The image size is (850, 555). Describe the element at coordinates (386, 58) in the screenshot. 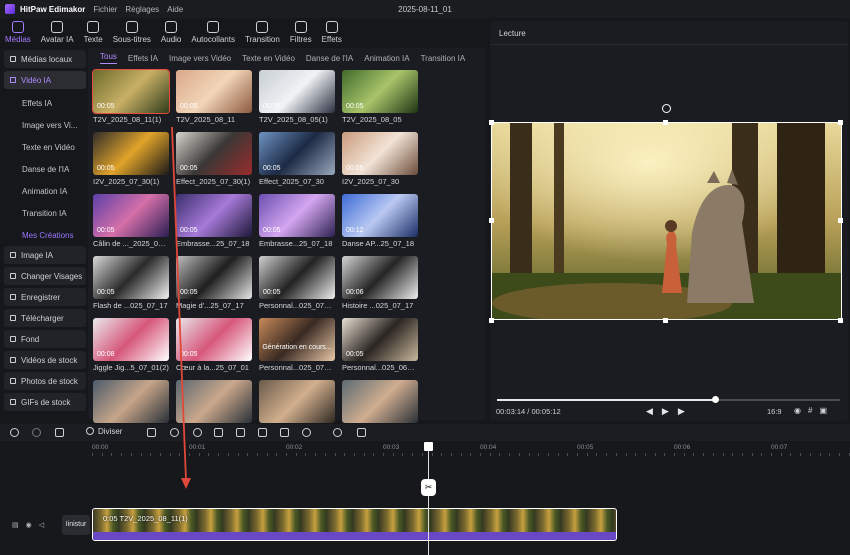

I see `media-tab: Animation IA` at that location.